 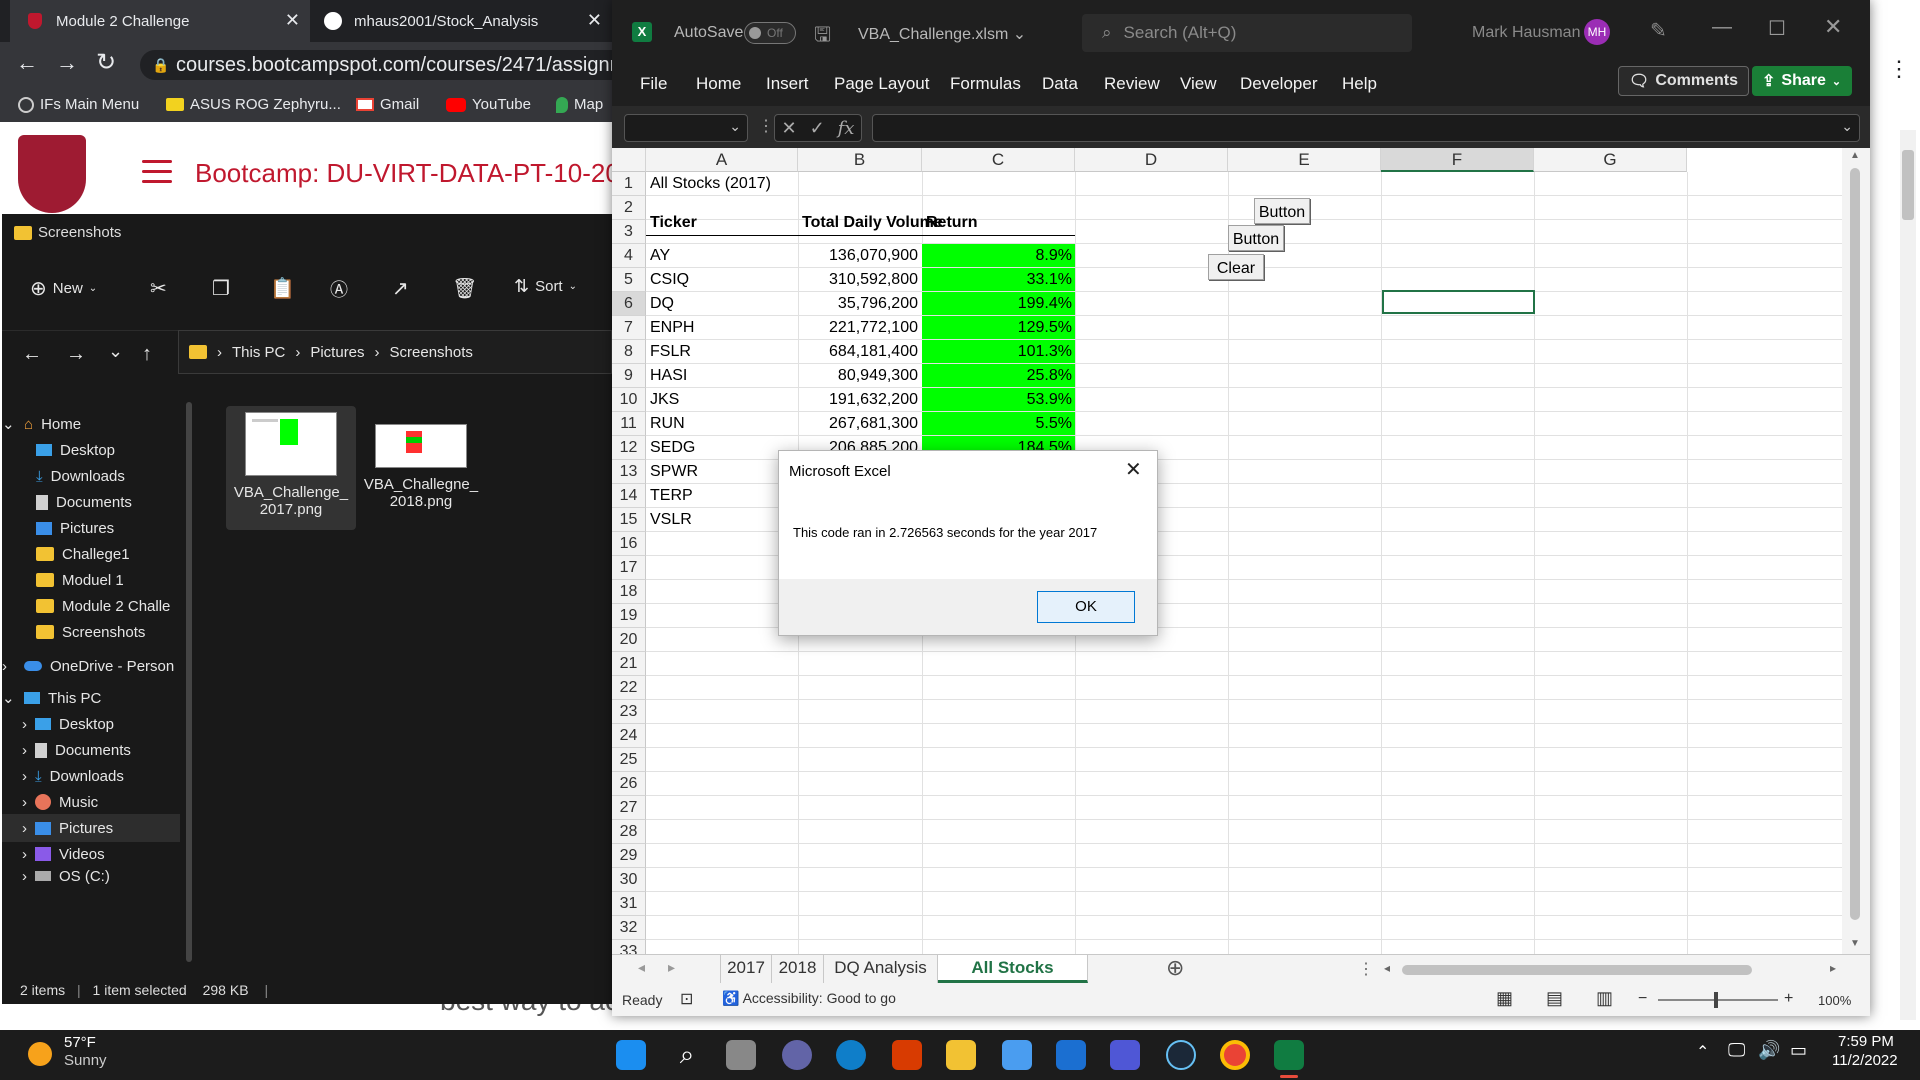 What do you see at coordinates (629, 880) in the screenshot?
I see `row-header: 30` at bounding box center [629, 880].